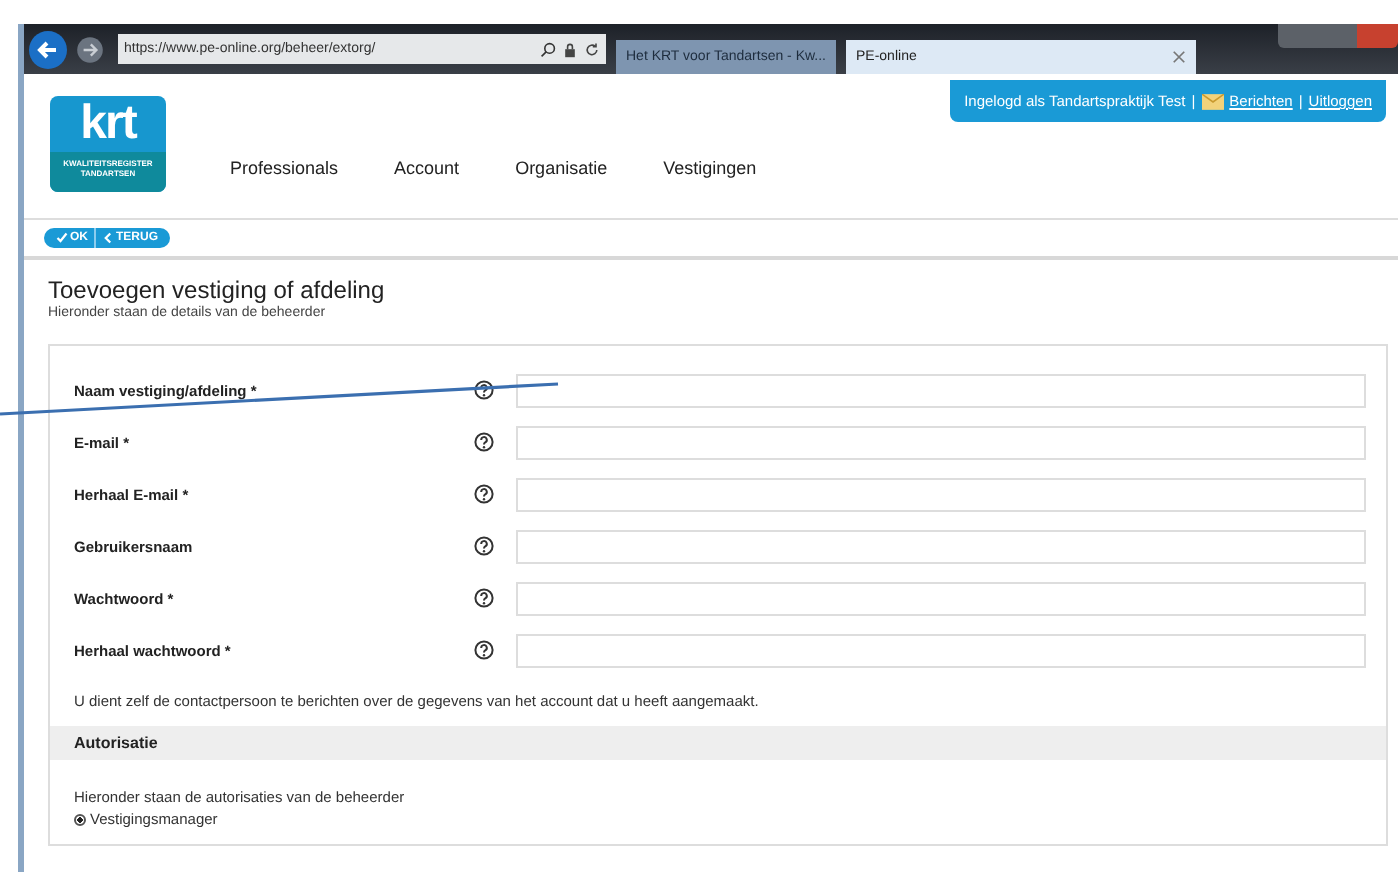 The height and width of the screenshot is (872, 1398). Describe the element at coordinates (90, 49) in the screenshot. I see `forward-icon` at that location.